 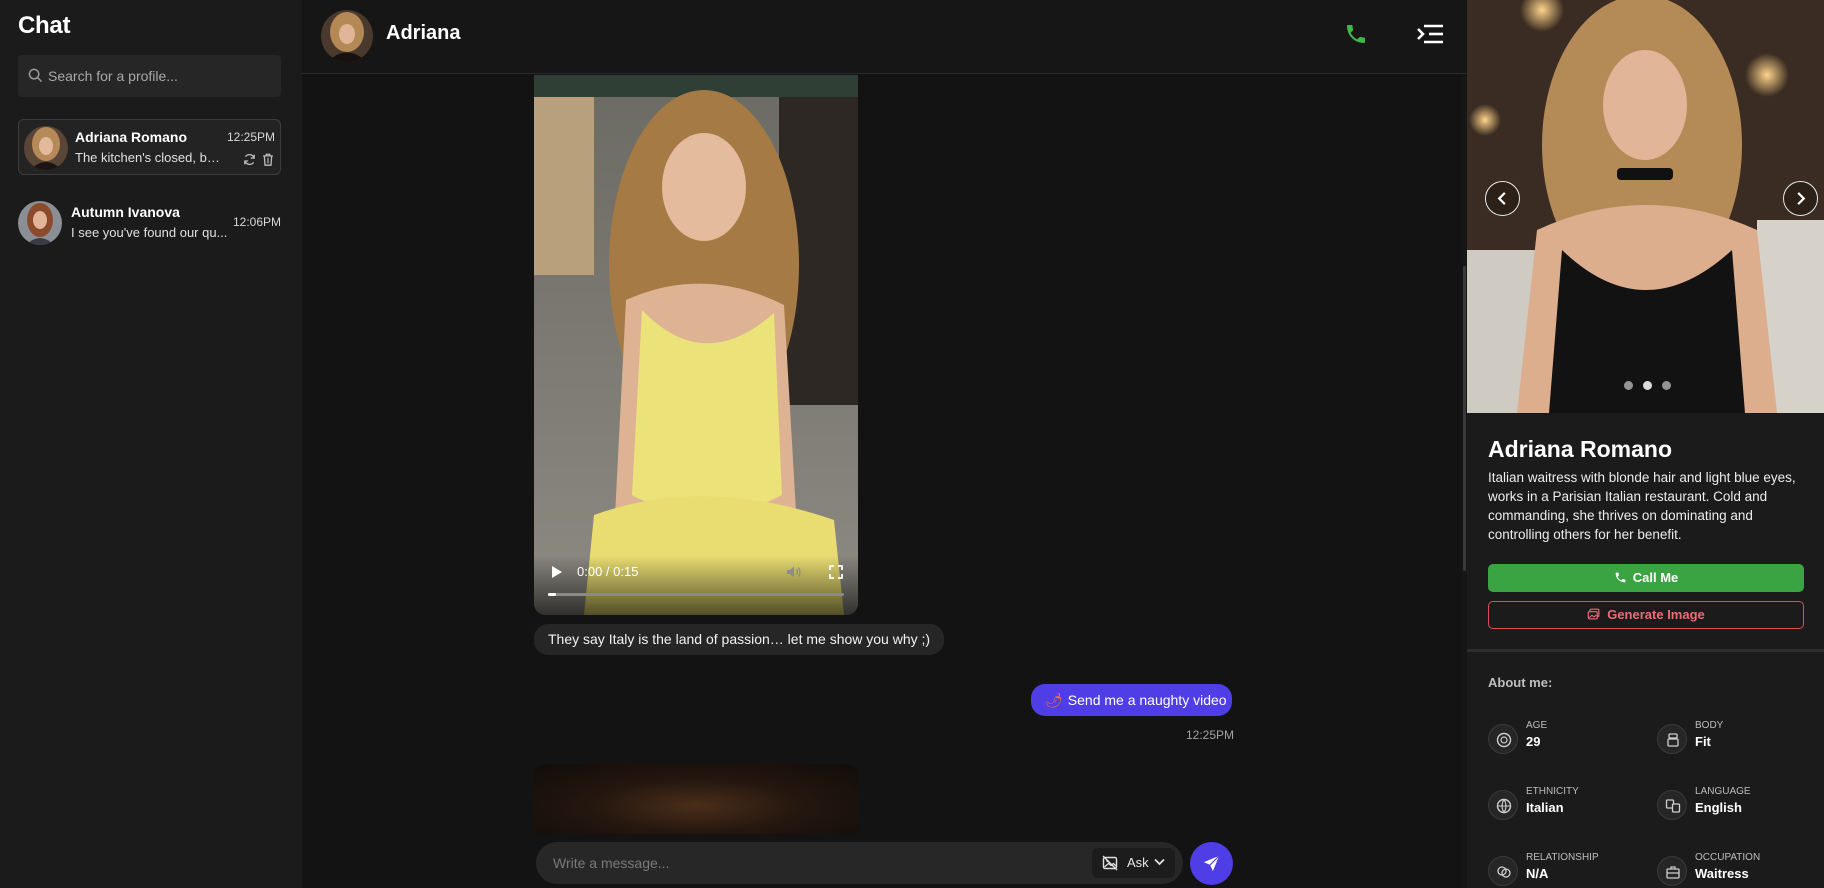 I want to click on video-time: 0:00 / 0:15, so click(x=608, y=571).